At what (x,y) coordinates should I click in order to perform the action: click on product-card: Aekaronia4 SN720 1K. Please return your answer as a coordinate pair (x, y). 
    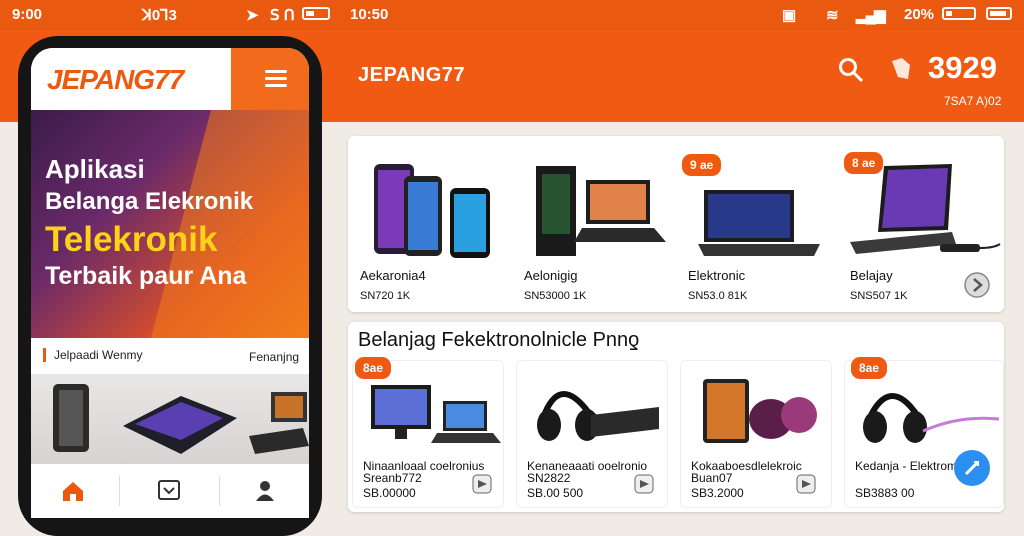
    Looking at the image, I should click on (429, 224).